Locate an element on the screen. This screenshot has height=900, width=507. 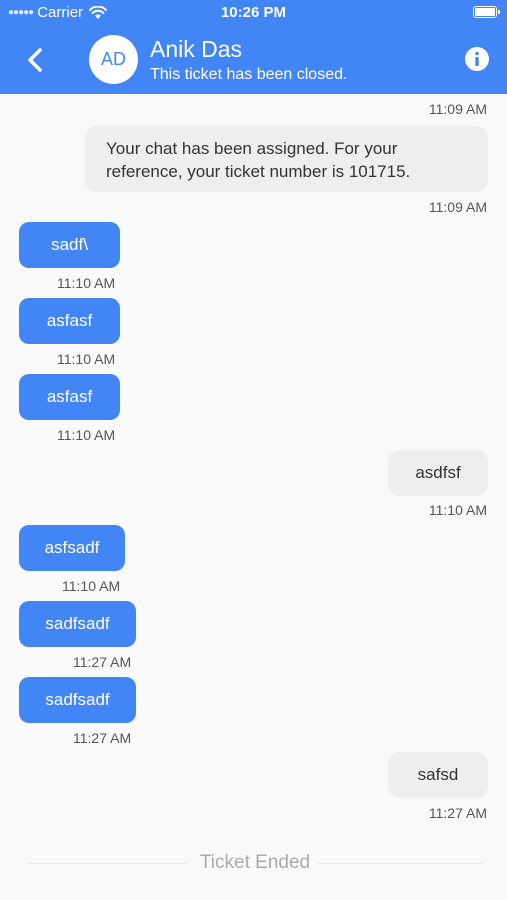
ticket-status: This ticket has been closed. is located at coordinates (249, 74).